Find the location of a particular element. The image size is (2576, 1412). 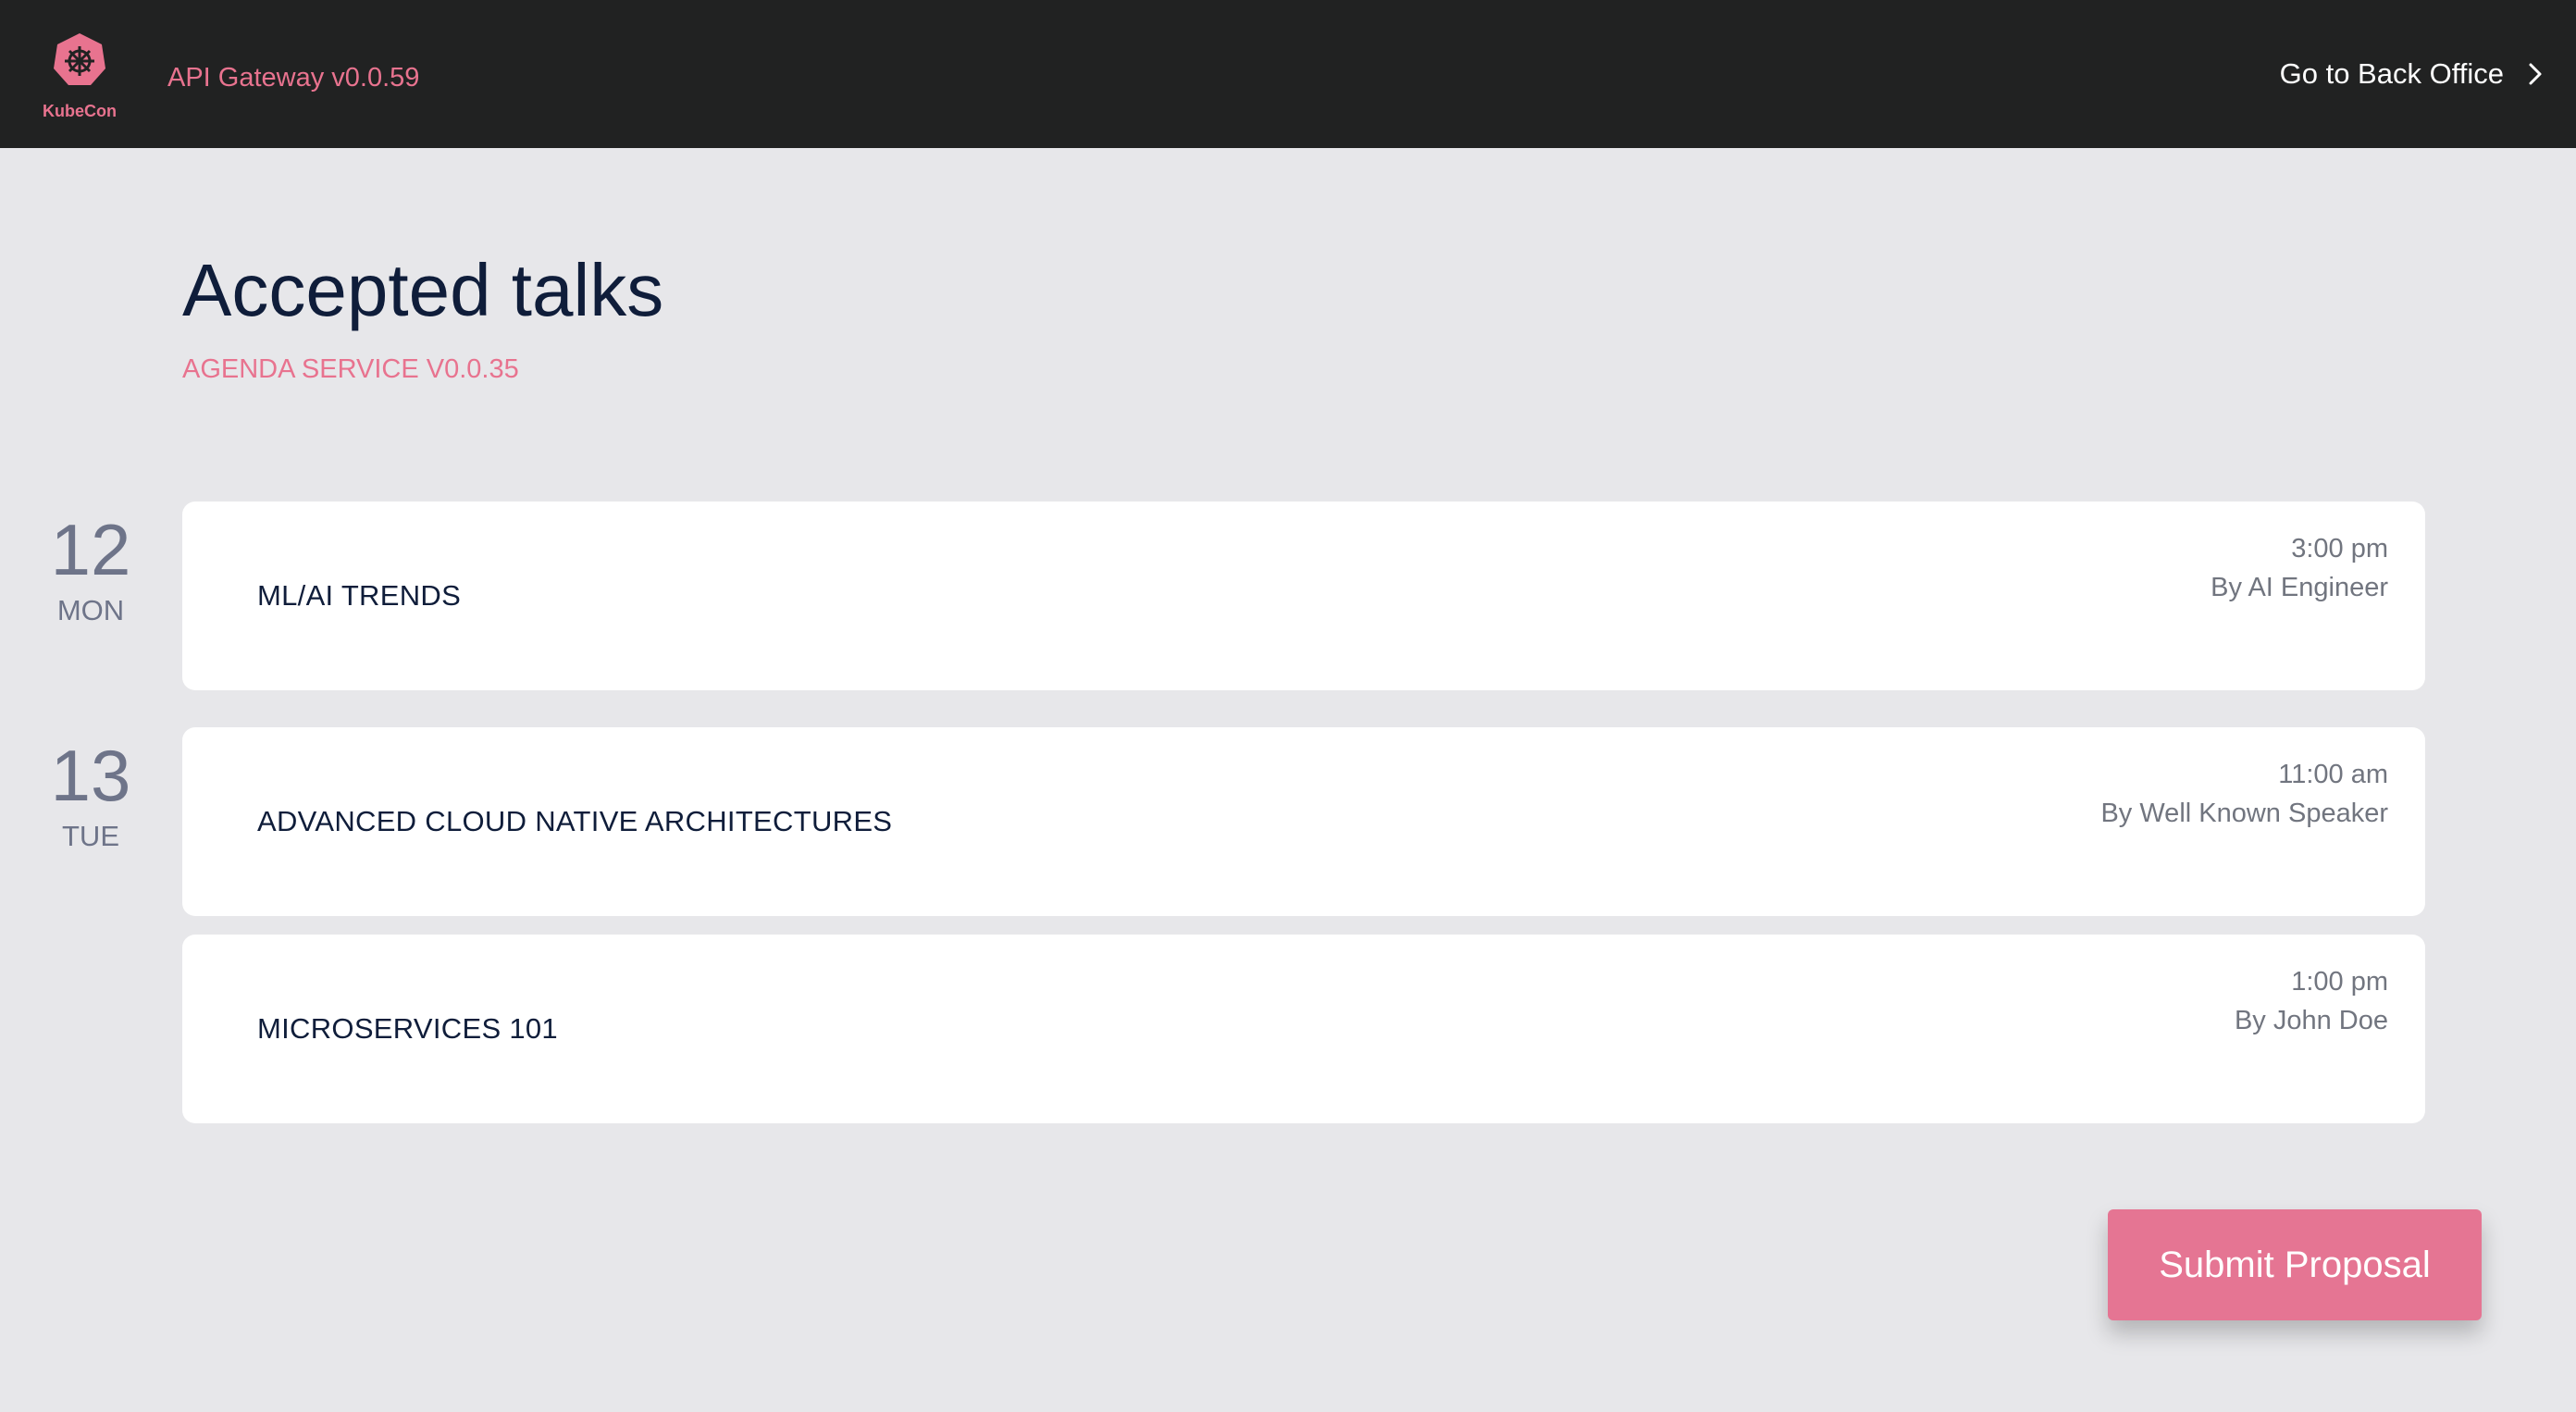

kubecon-logo: KubeCon is located at coordinates (80, 77).